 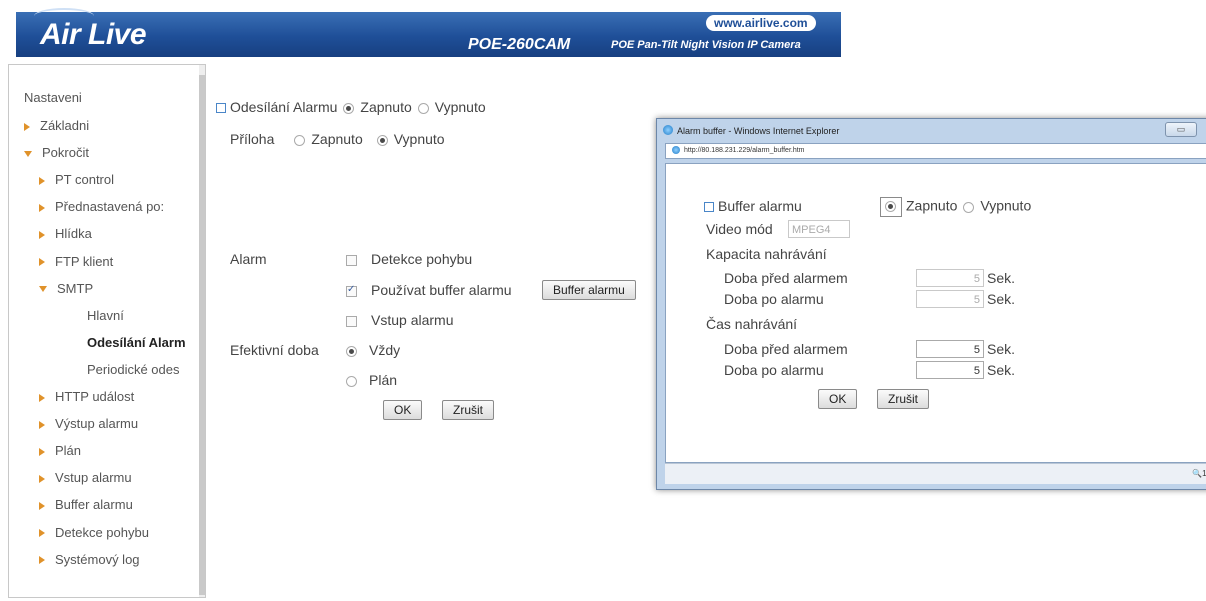 I want to click on video-mode-label: Video mód, so click(x=739, y=229).